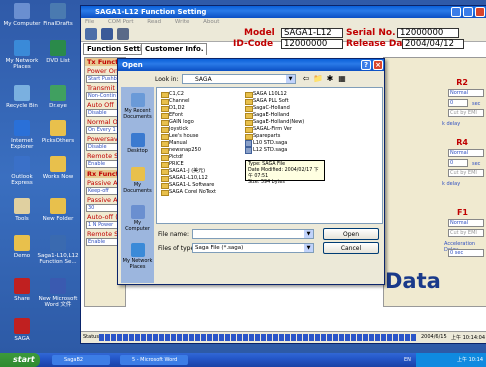 Image resolution: width=486 pixels, height=367 pixels. What do you see at coordinates (151, 12) in the screenshot?
I see `app-title: SAGA1-L12 Function Setting` at bounding box center [151, 12].